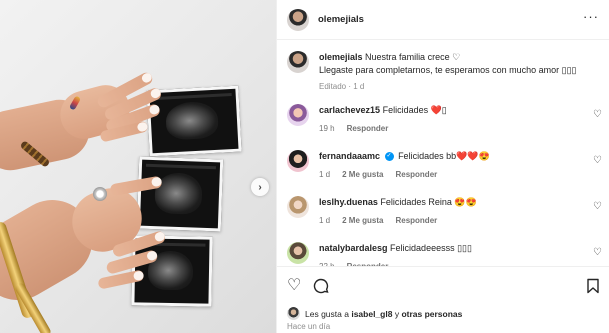 The image size is (609, 333). What do you see at coordinates (591, 16) in the screenshot?
I see `more-icon: ···` at bounding box center [591, 16].